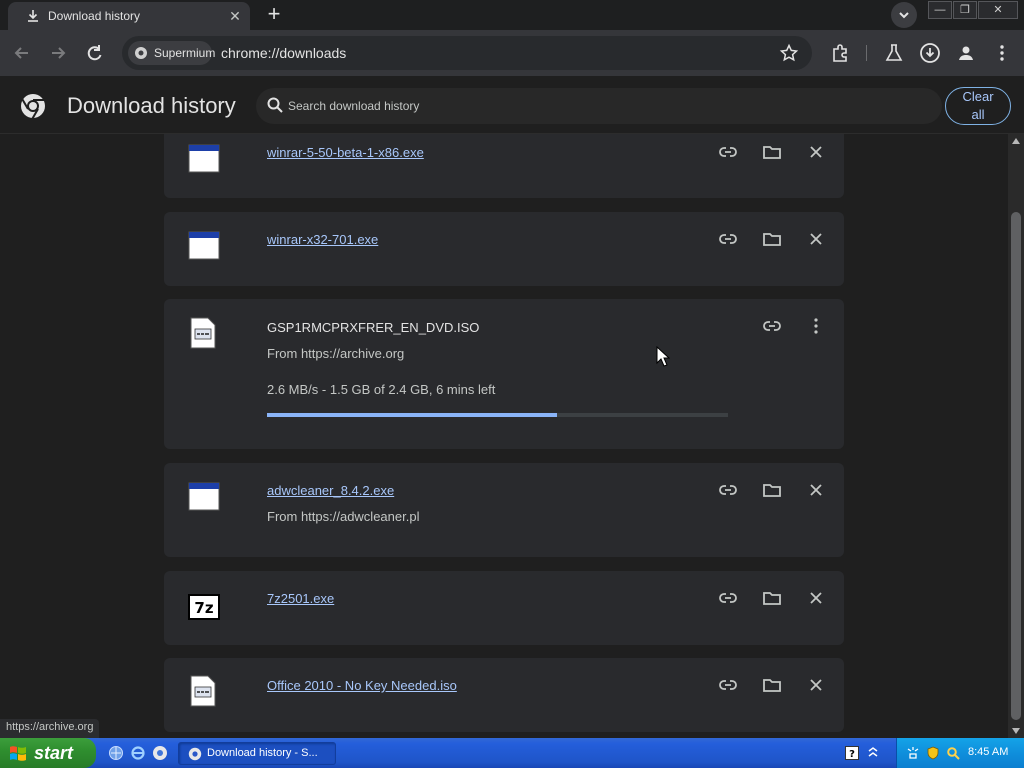  Describe the element at coordinates (141, 53) in the screenshot. I see `supermium-icon` at that location.